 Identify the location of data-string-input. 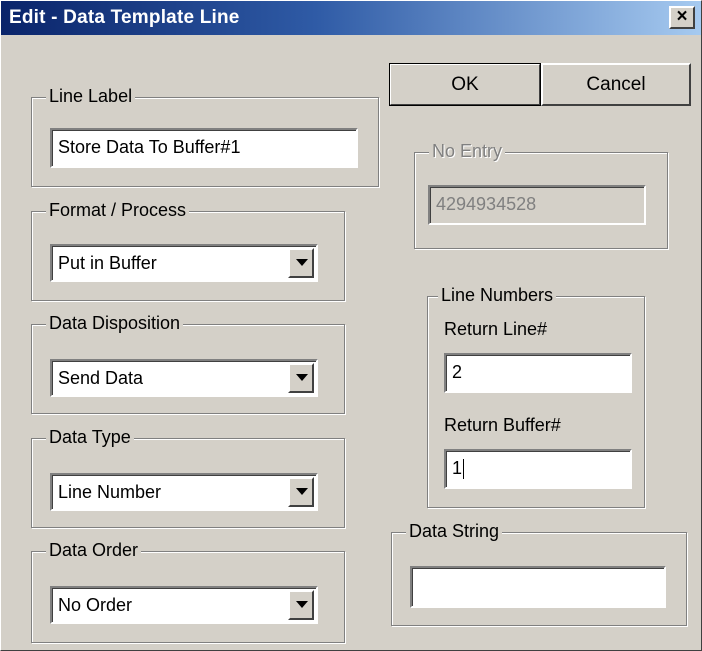
(538, 587).